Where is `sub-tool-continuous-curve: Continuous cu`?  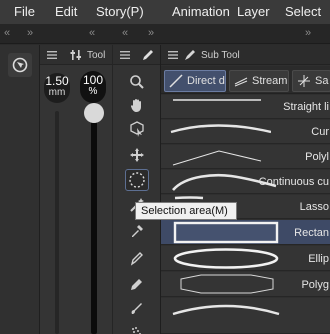 sub-tool-continuous-curve: Continuous cu is located at coordinates (245, 182).